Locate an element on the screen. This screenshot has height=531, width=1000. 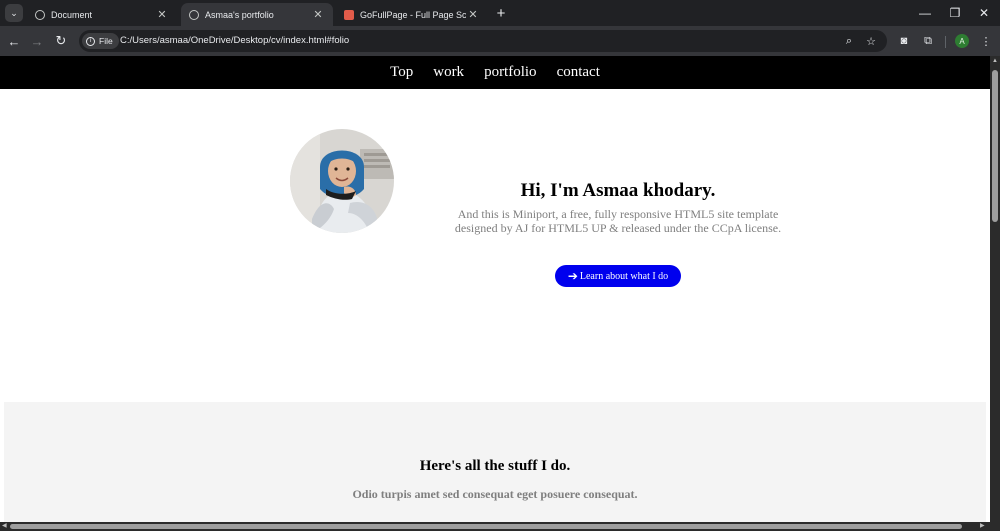
back-arrow-icon: ← is located at coordinates (14, 41).